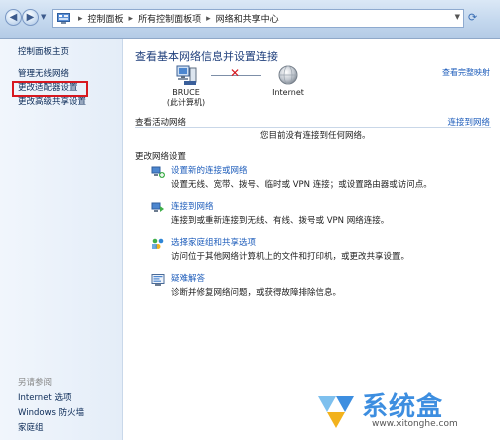  Describe the element at coordinates (158, 172) in the screenshot. I see `network-setup-icon` at that location.